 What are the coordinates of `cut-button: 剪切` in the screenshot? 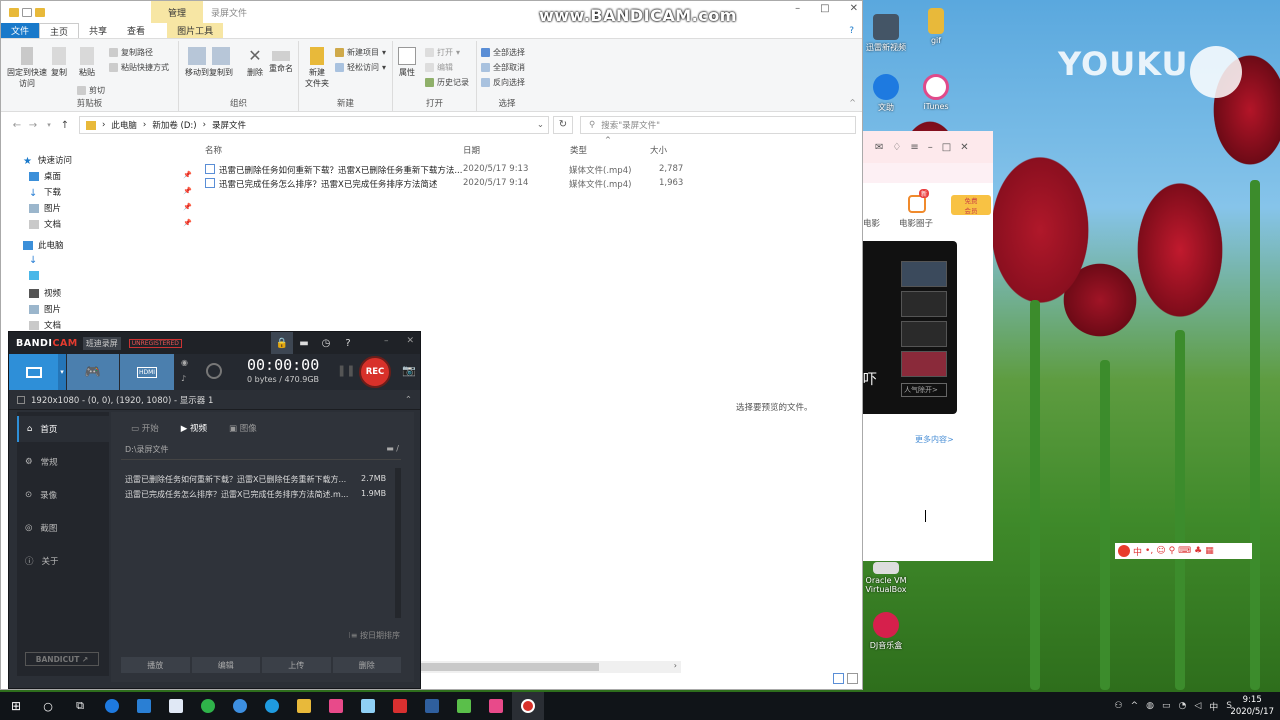 It's located at (91, 90).